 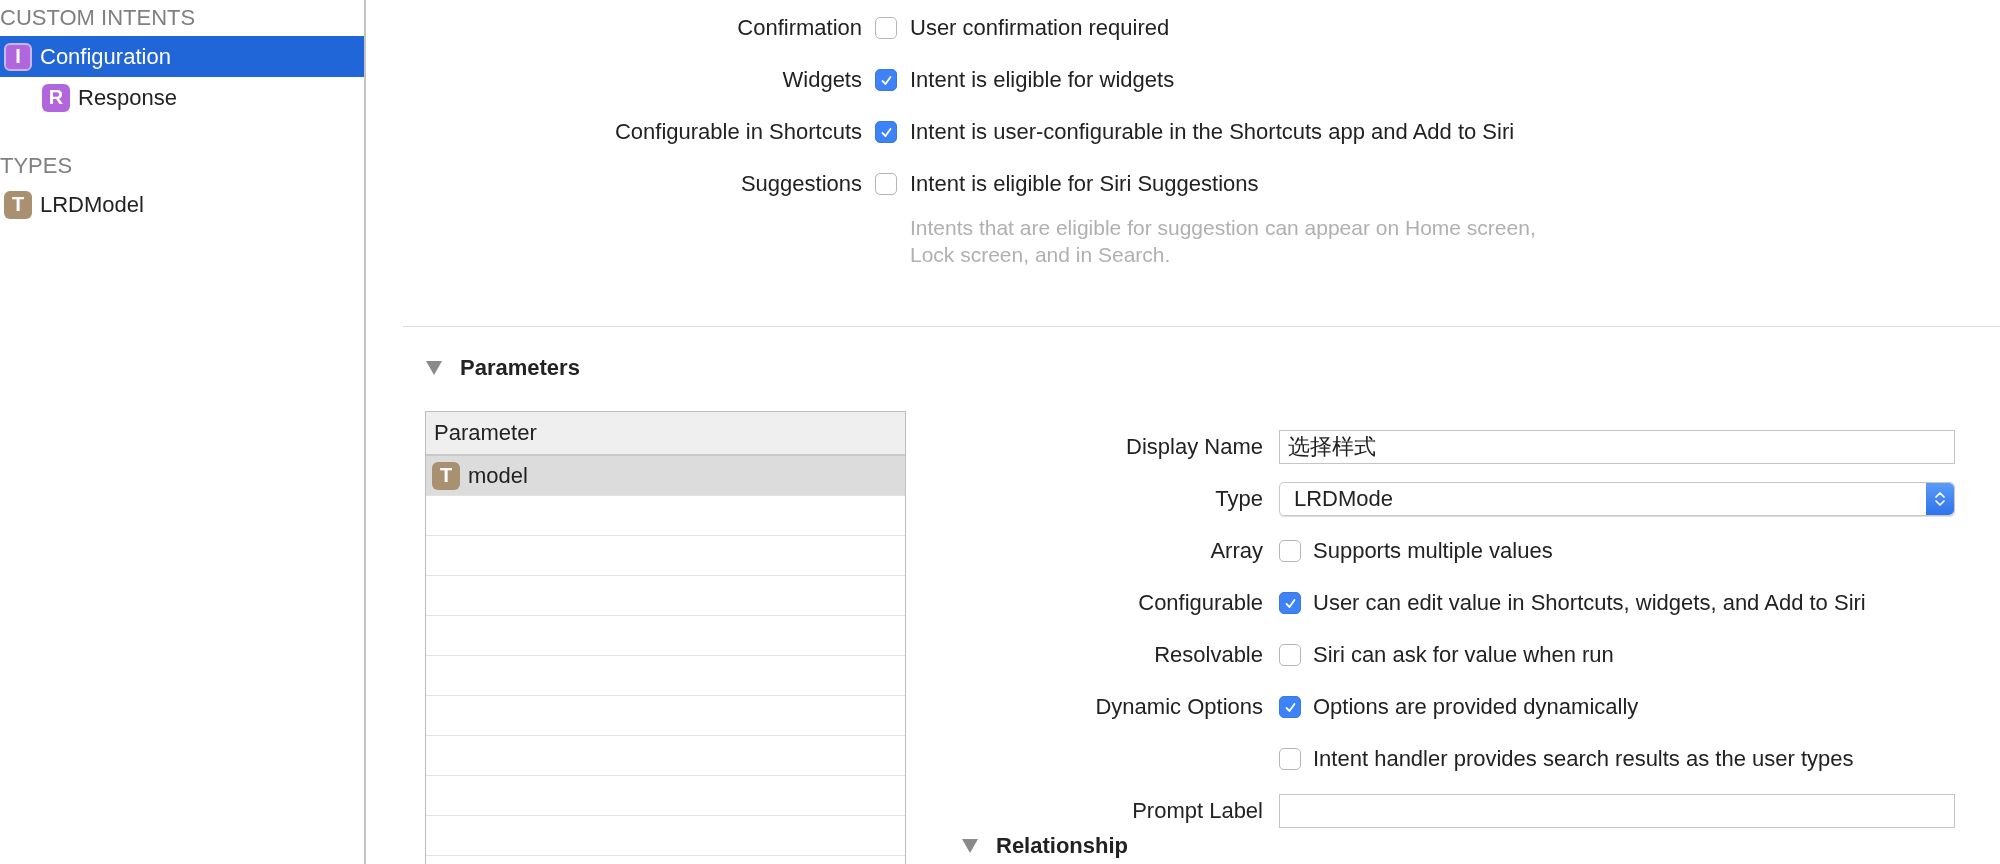 What do you see at coordinates (665, 434) in the screenshot?
I see `column-header: Parameter` at bounding box center [665, 434].